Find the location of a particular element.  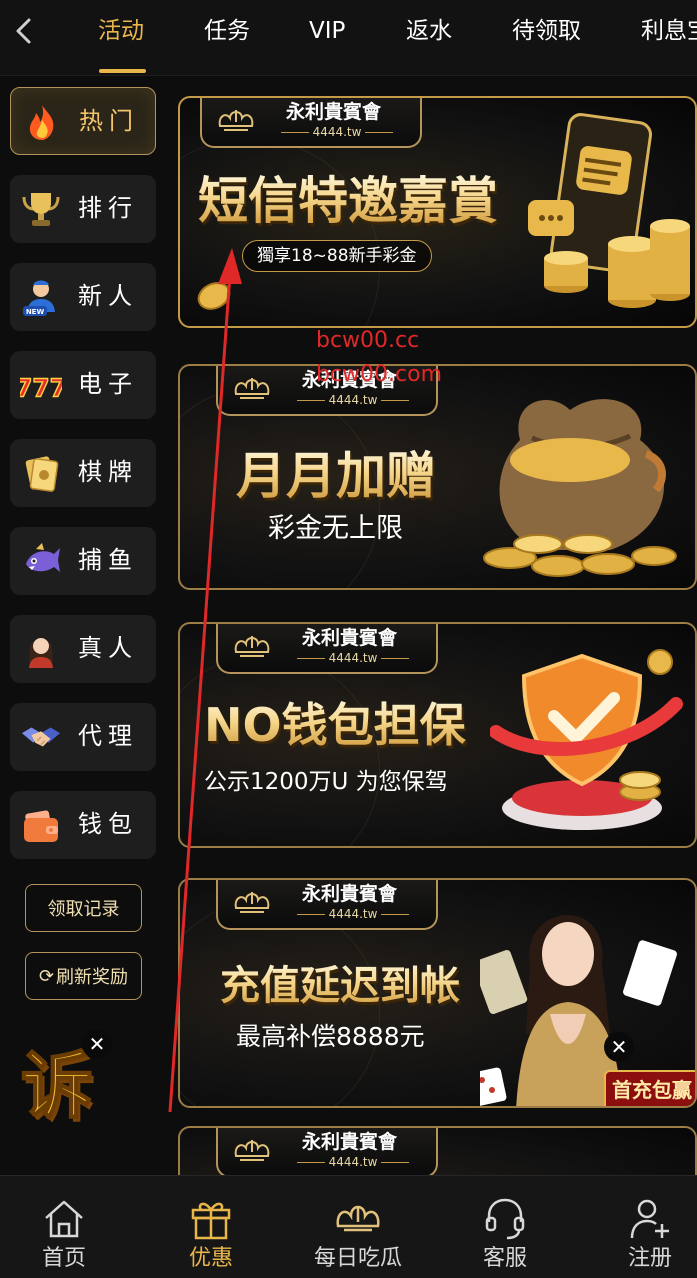

sidebar-item-wallet: 钱包 is located at coordinates (83, 825).